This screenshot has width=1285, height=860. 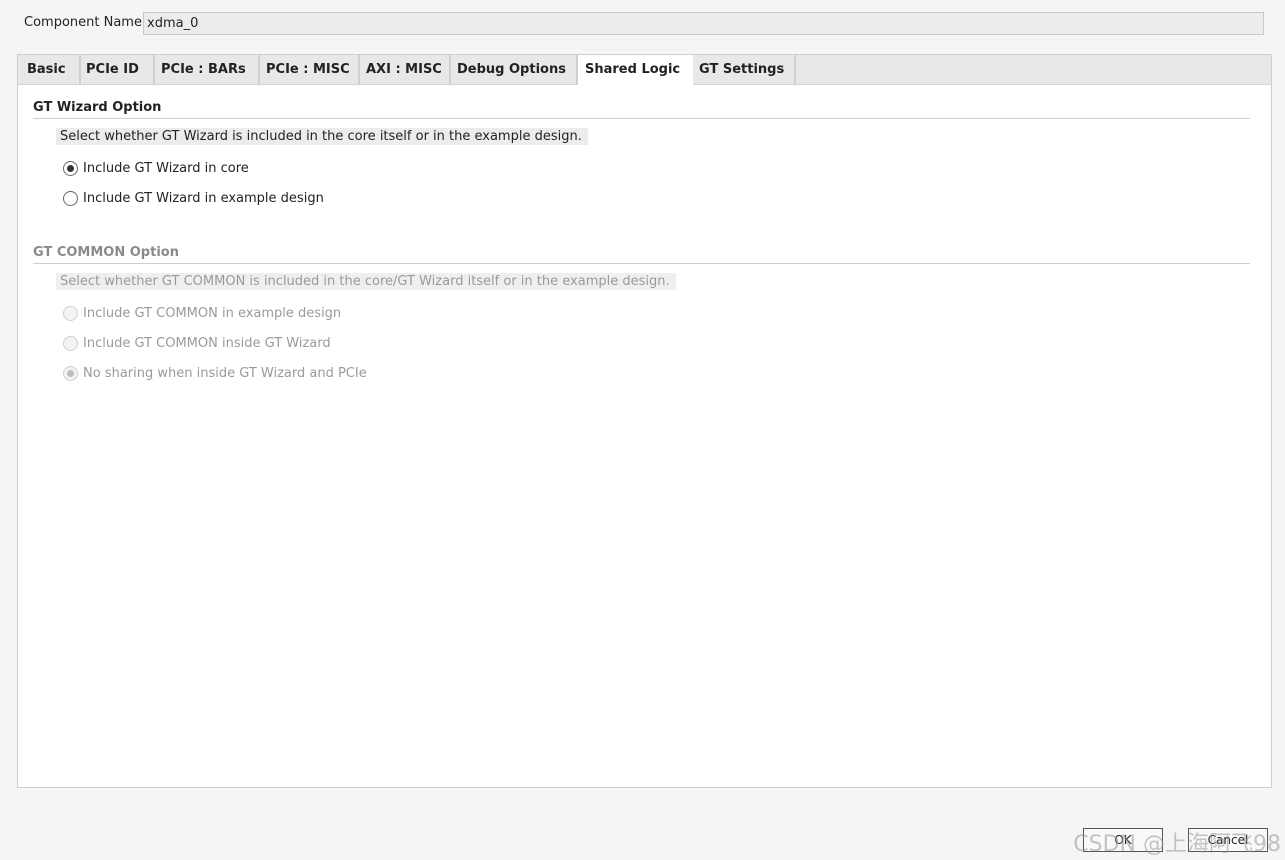 I want to click on gt-common-inside-wizard-radio: Include GT COMMON inside GT Wizard, so click(x=197, y=344).